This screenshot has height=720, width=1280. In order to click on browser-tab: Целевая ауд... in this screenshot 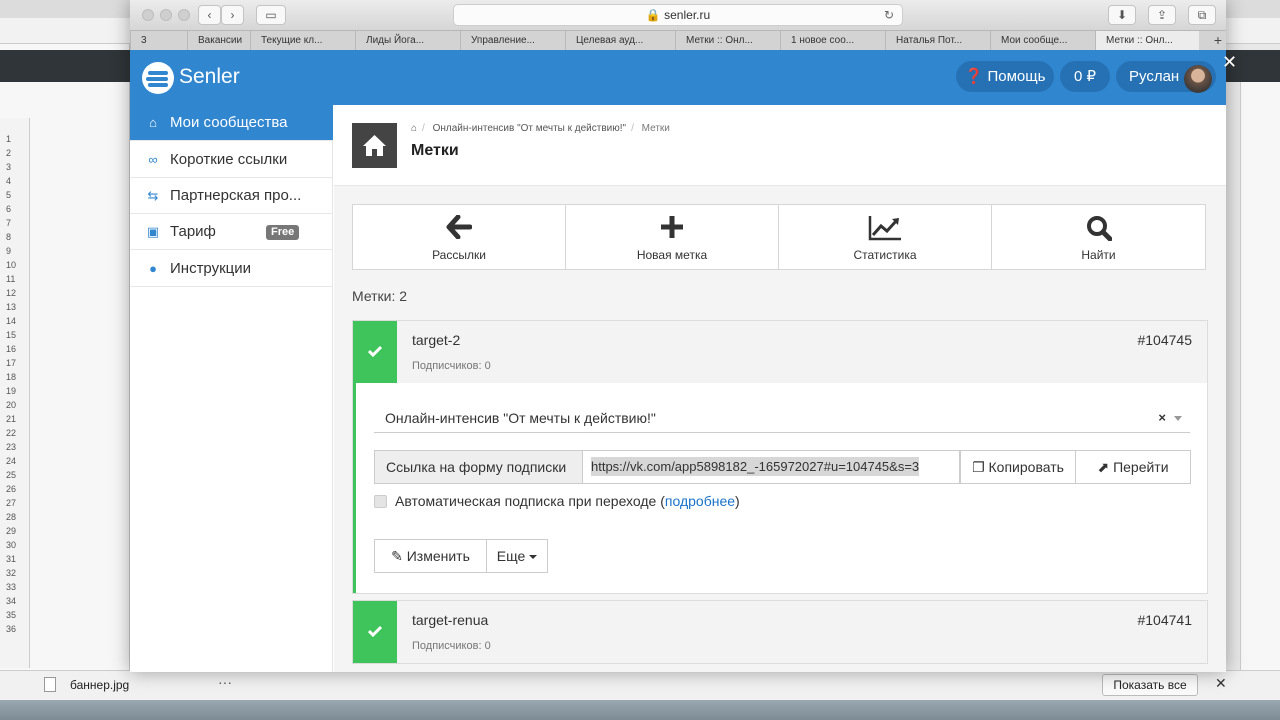, I will do `click(620, 41)`.